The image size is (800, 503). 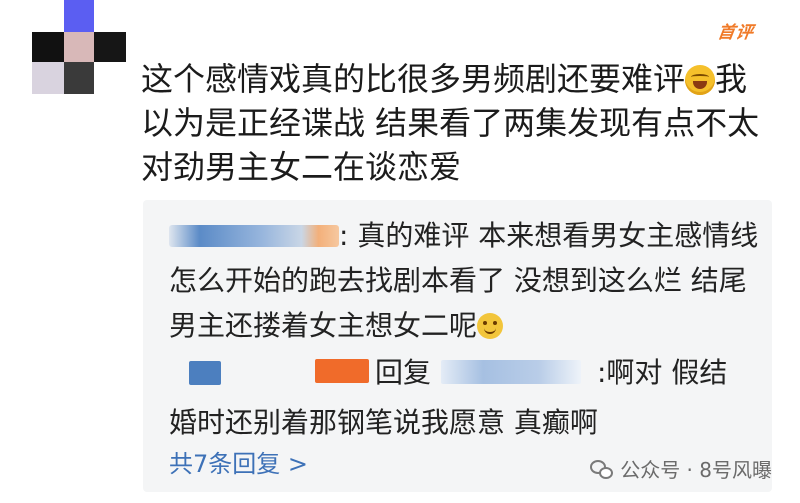 What do you see at coordinates (413, 79) in the screenshot?
I see `comment-text-part1: 这个感情戏真的比很多男频剧还要难评` at bounding box center [413, 79].